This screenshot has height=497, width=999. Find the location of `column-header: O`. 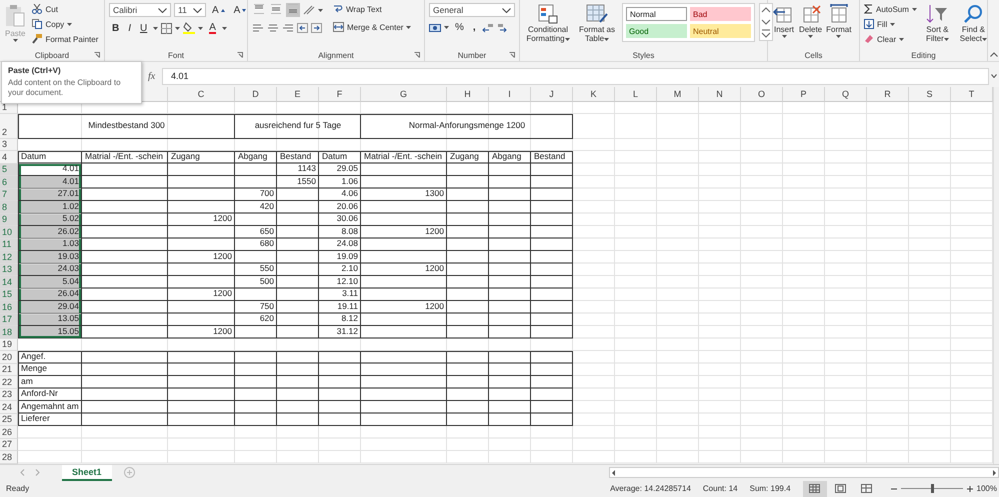

column-header: O is located at coordinates (762, 94).